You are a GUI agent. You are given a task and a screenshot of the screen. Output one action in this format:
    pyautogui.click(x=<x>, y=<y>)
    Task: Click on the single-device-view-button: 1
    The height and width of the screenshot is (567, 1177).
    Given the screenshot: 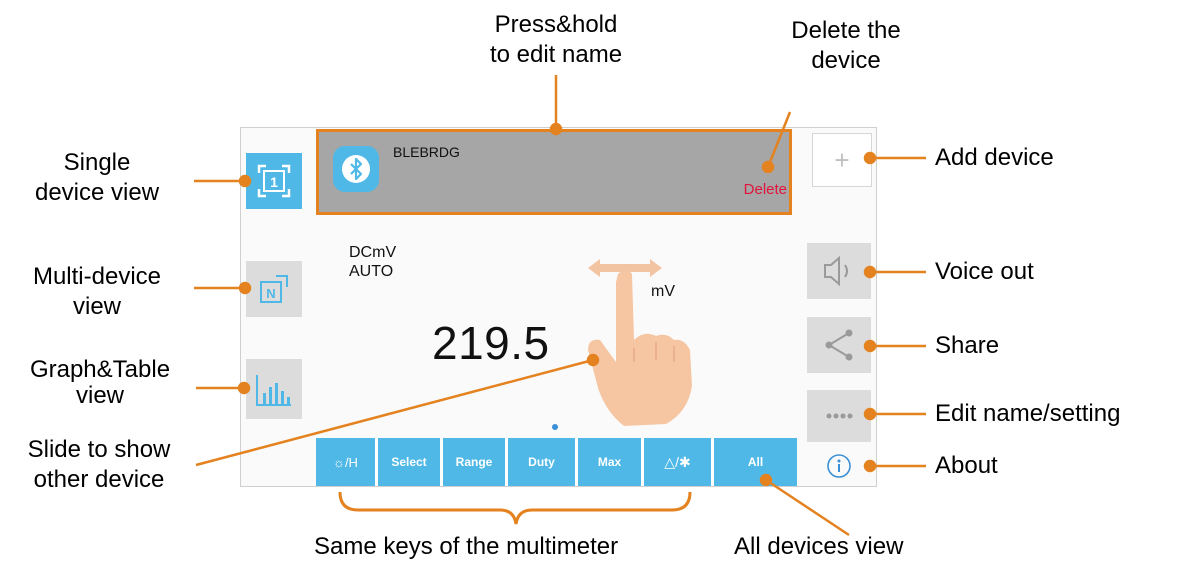 What is the action you would take?
    pyautogui.click(x=274, y=181)
    